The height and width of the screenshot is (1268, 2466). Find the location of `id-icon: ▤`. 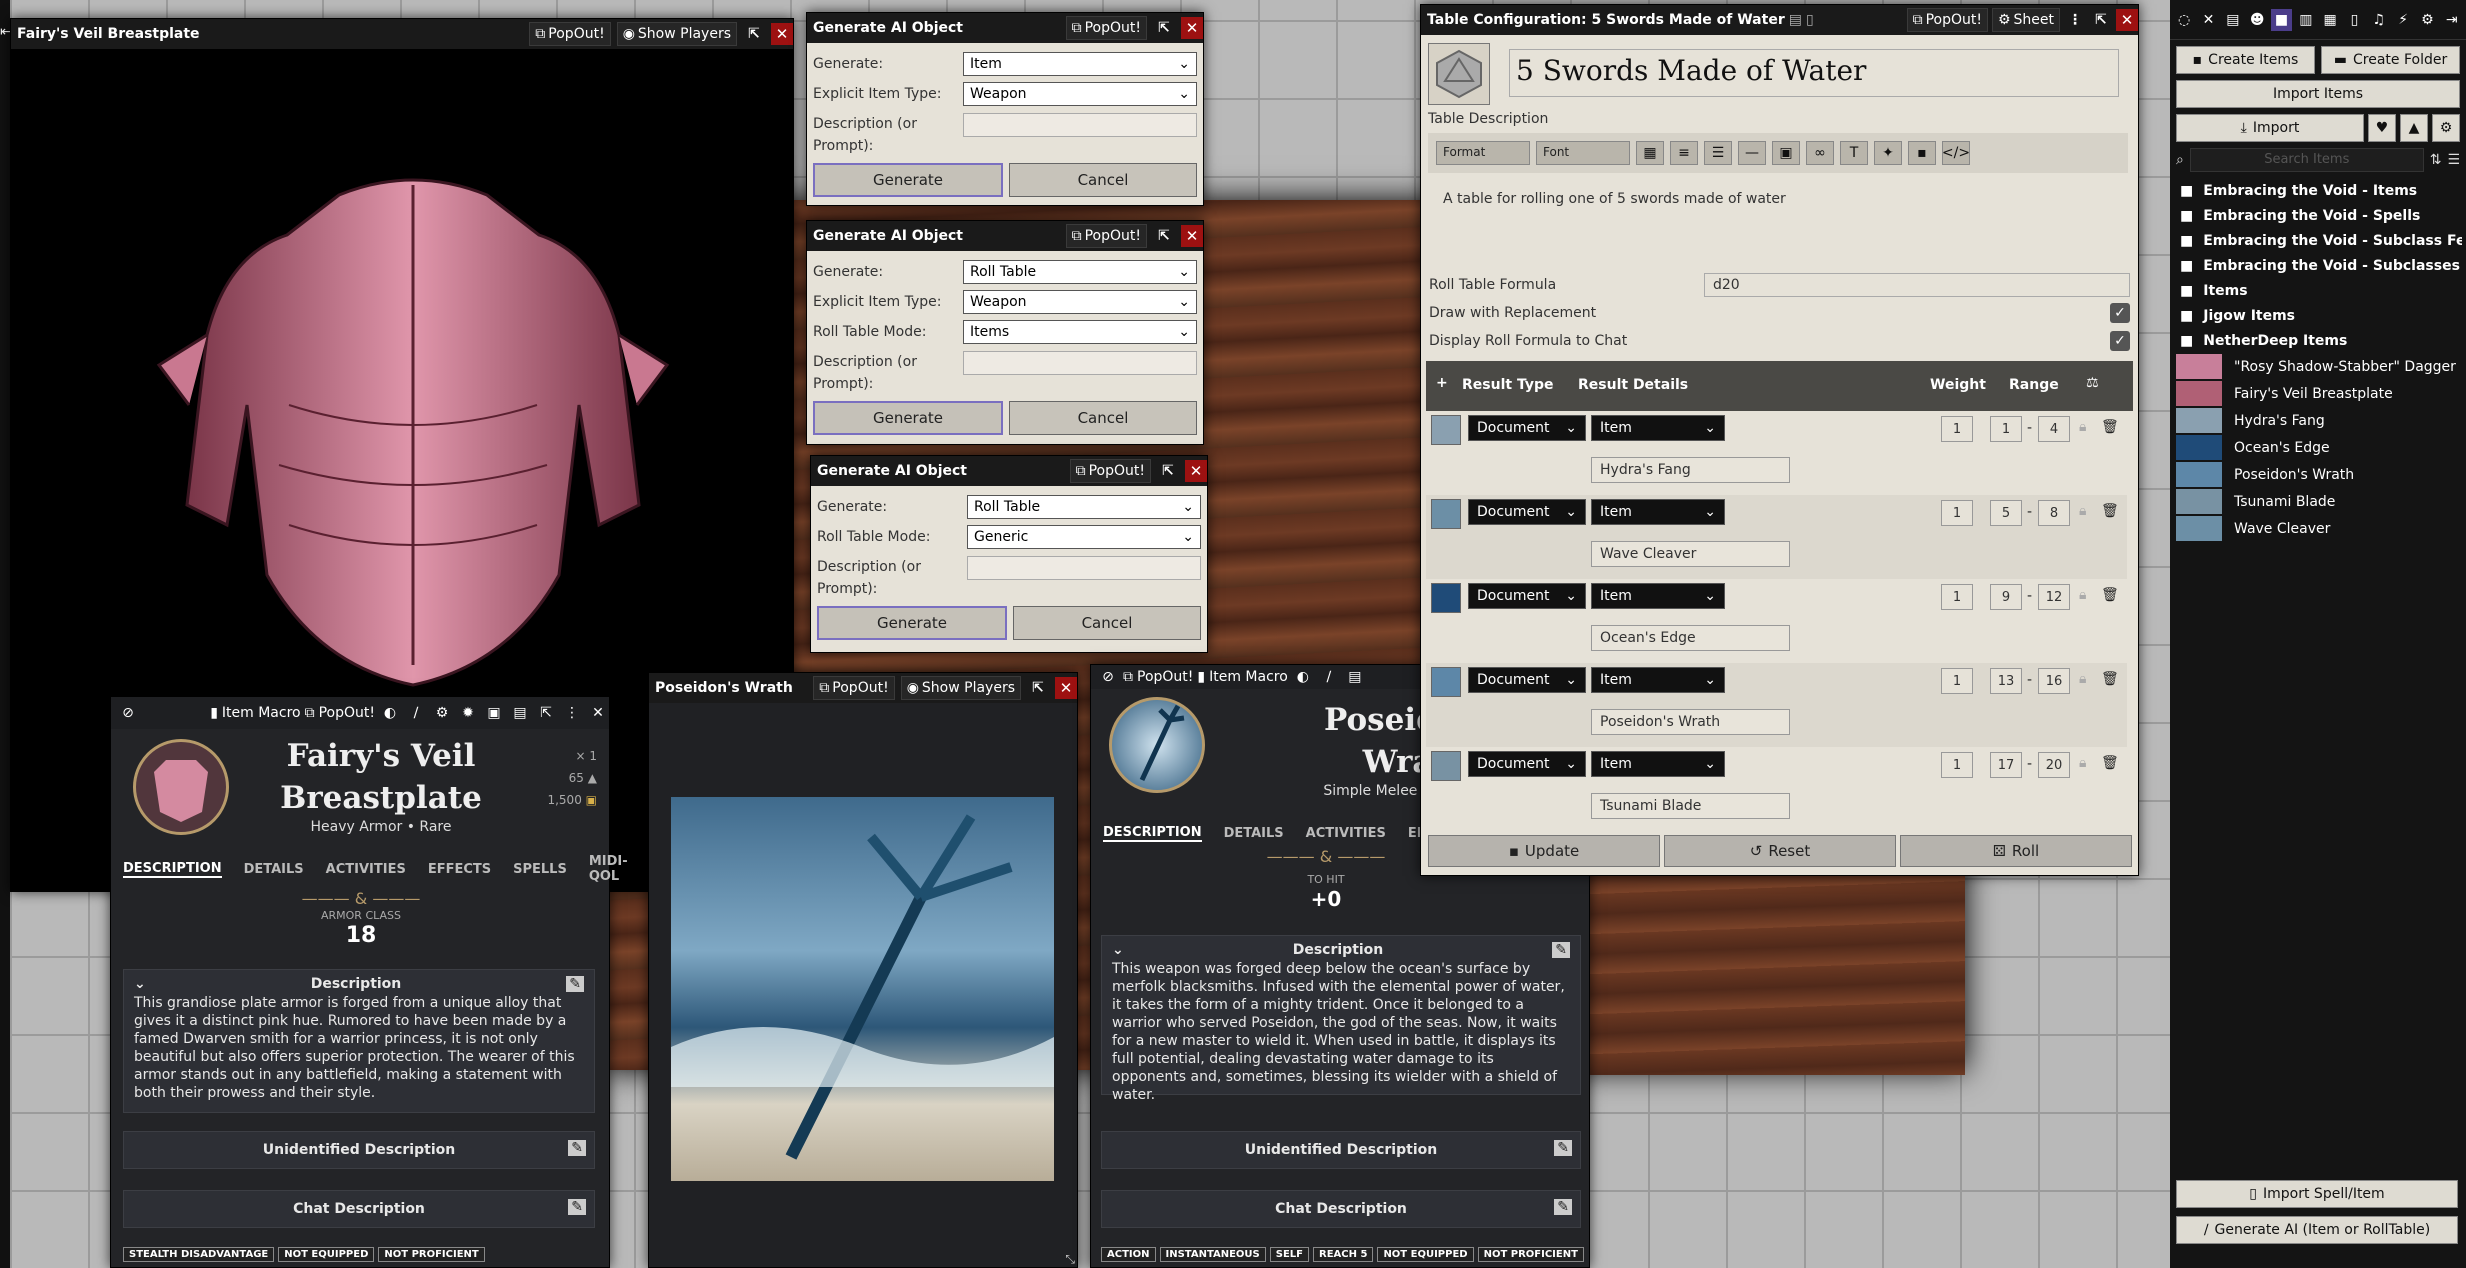

id-icon: ▤ is located at coordinates (1795, 20).